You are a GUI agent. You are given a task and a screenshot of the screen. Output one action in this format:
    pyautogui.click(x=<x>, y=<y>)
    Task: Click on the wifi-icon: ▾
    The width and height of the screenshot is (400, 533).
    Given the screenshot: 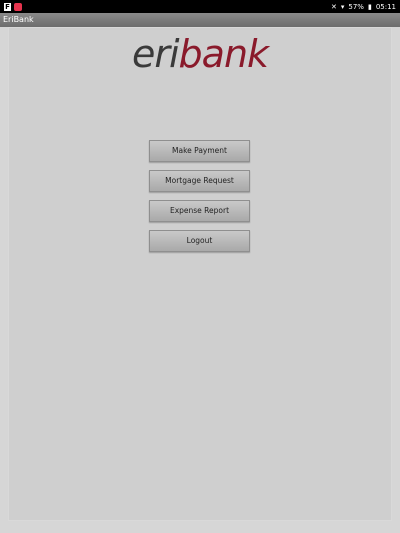 What is the action you would take?
    pyautogui.click(x=342, y=6)
    